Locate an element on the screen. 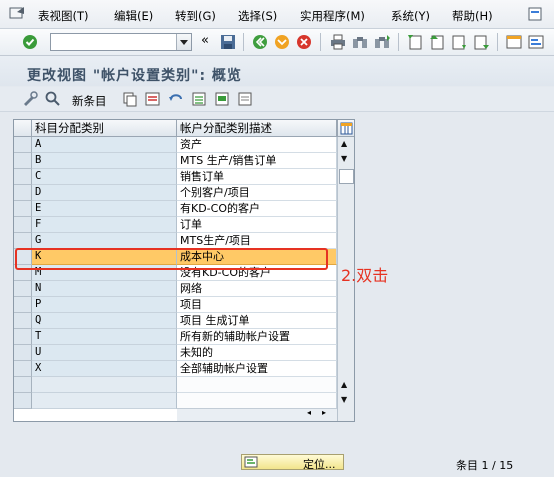 The height and width of the screenshot is (477, 554). table-row: A 资产 is located at coordinates (175, 145).